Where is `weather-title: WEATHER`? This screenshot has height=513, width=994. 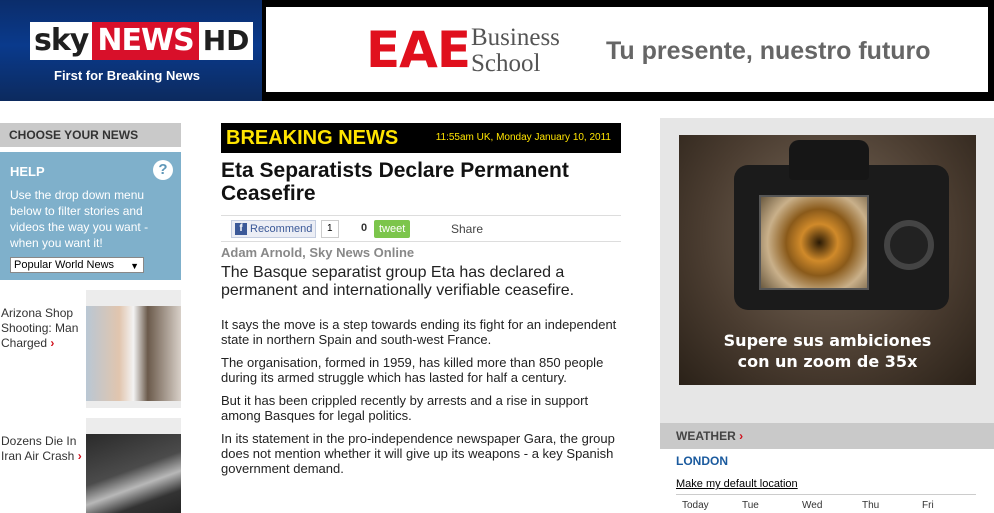
weather-title: WEATHER is located at coordinates (706, 436).